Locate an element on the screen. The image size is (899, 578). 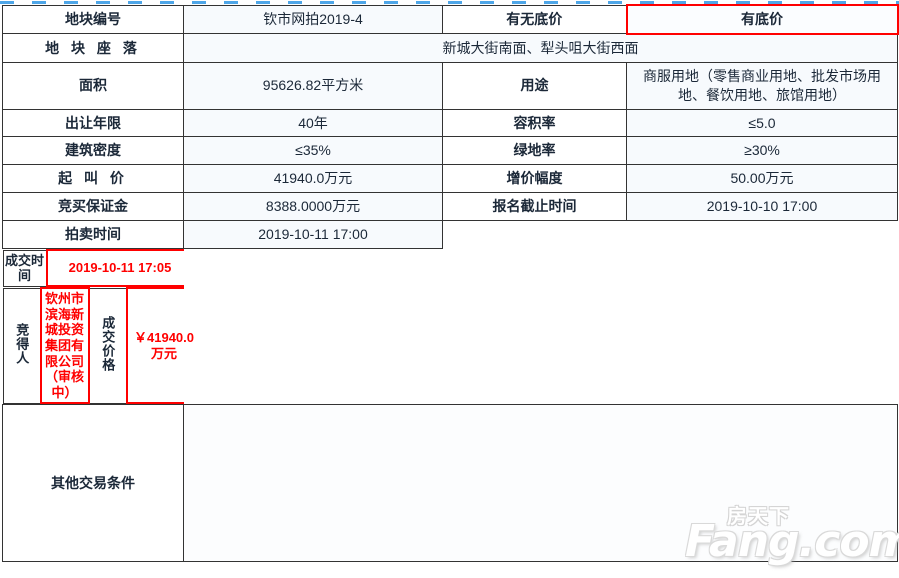
label-deal-time: 成交时间 is located at coordinates (24, 268).